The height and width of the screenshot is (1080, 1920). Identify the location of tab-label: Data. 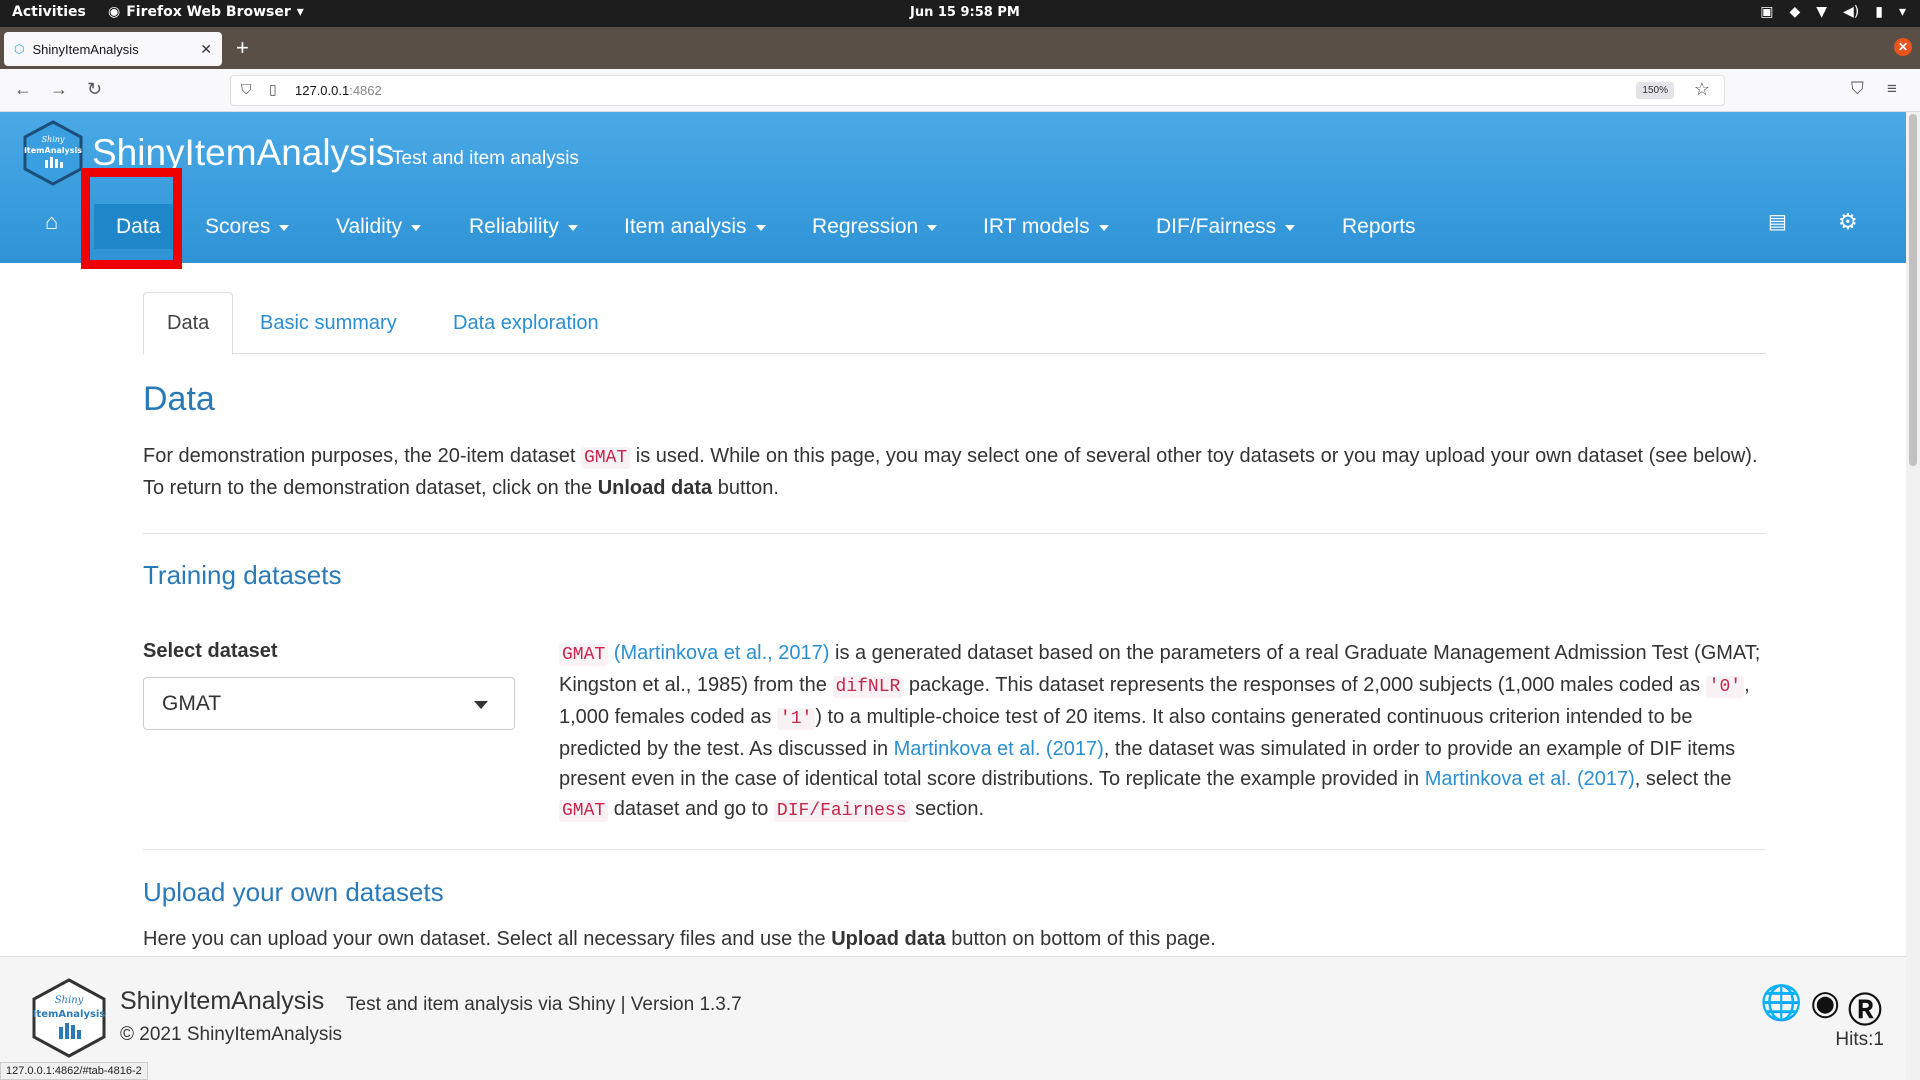
(188, 323).